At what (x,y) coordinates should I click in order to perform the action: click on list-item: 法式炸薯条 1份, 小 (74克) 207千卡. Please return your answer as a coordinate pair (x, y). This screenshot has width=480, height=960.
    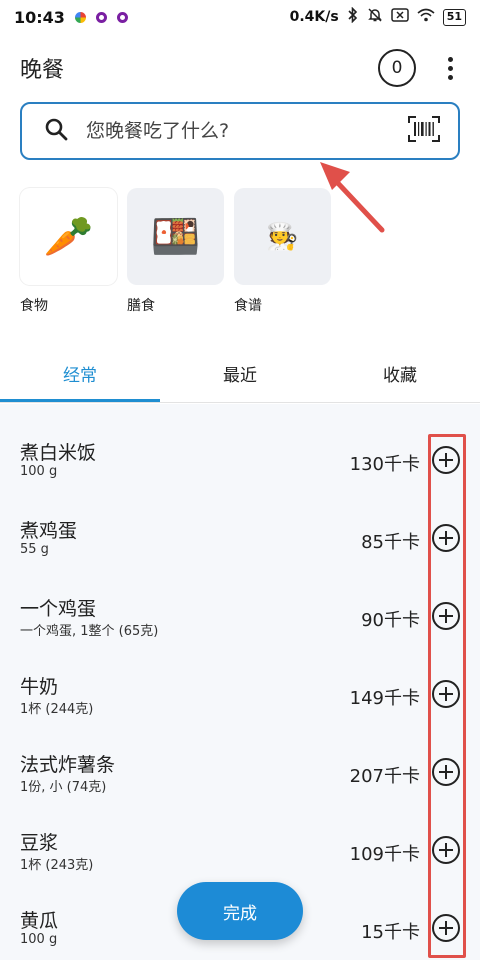
    Looking at the image, I should click on (240, 755).